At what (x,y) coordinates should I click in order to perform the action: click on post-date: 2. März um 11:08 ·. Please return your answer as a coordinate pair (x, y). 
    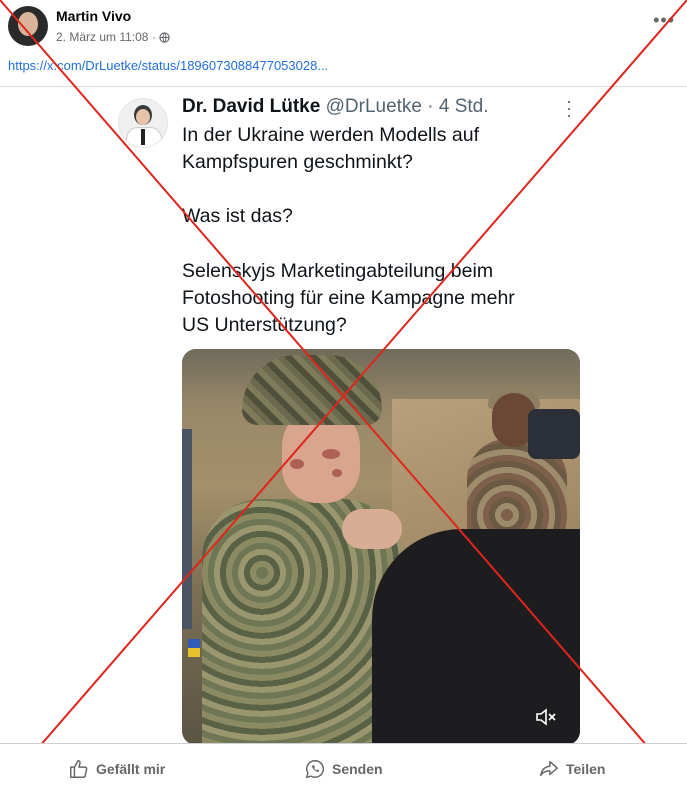
    Looking at the image, I should click on (106, 37).